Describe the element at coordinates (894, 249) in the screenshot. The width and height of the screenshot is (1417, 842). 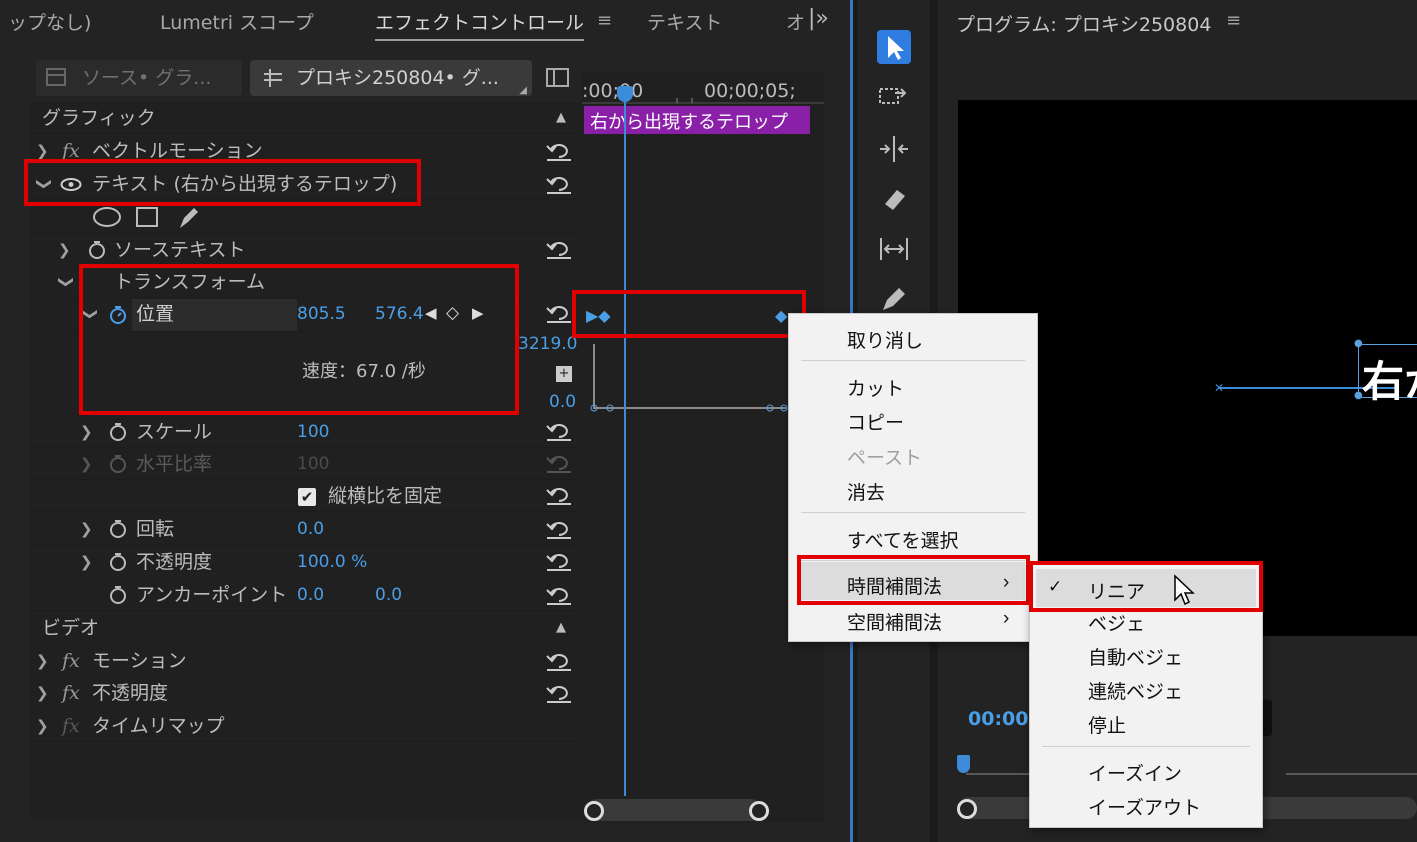
I see `slip-tool-icon` at that location.